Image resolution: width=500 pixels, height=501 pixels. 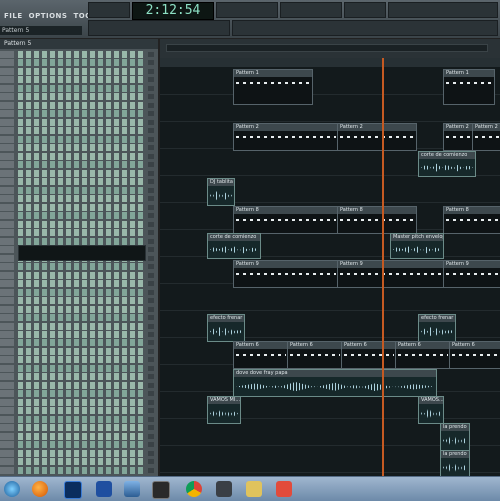 What do you see at coordinates (443, 10) in the screenshot?
I see `tool-buttons` at bounding box center [443, 10].